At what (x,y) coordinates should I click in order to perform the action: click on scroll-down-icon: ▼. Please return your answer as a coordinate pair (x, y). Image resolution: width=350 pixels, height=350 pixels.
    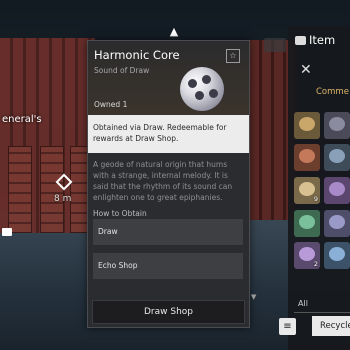
    Looking at the image, I should click on (253, 297).